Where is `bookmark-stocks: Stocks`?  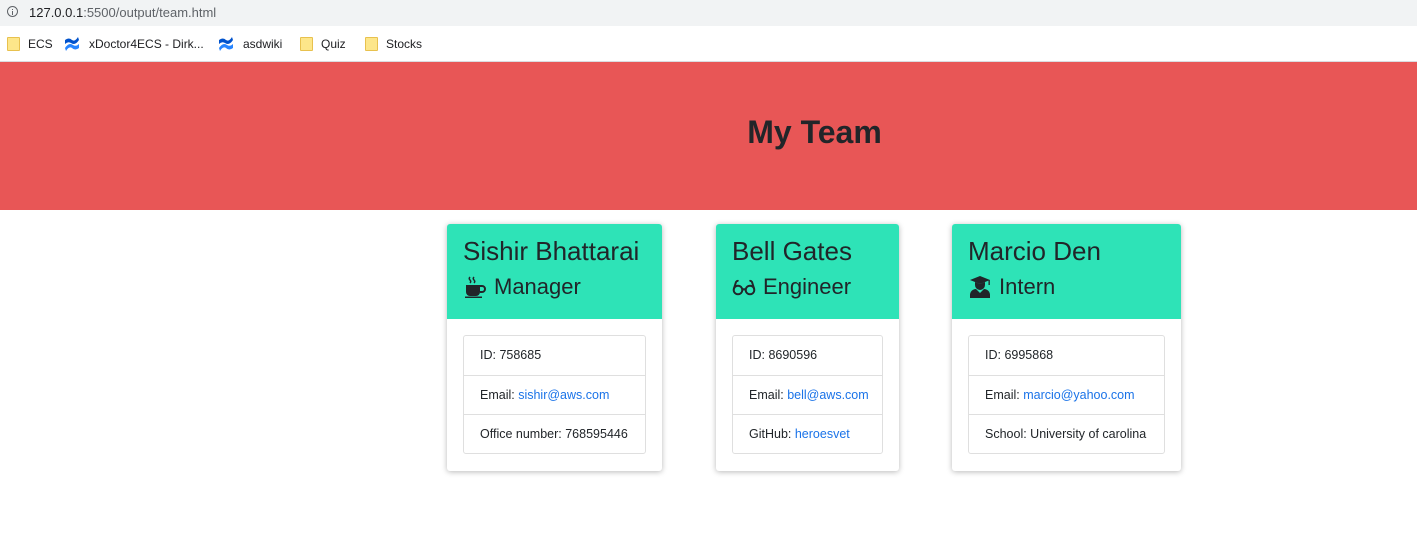
bookmark-stocks: Stocks is located at coordinates (393, 44).